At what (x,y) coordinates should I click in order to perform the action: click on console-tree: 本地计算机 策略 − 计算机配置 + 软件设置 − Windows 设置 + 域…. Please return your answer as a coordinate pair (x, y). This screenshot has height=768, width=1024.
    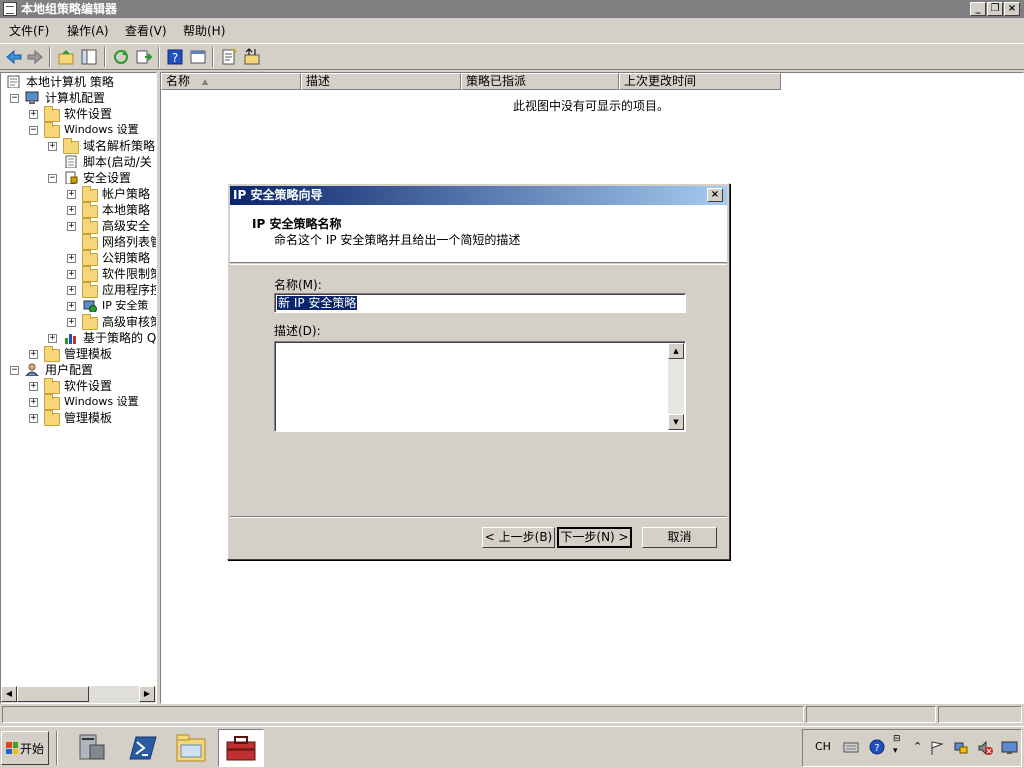
    Looking at the image, I should click on (78, 388).